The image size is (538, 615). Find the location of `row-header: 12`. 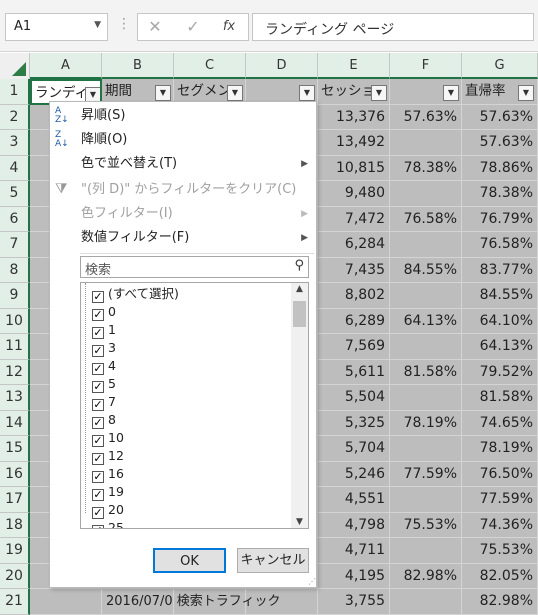

row-header: 12 is located at coordinates (15, 372).